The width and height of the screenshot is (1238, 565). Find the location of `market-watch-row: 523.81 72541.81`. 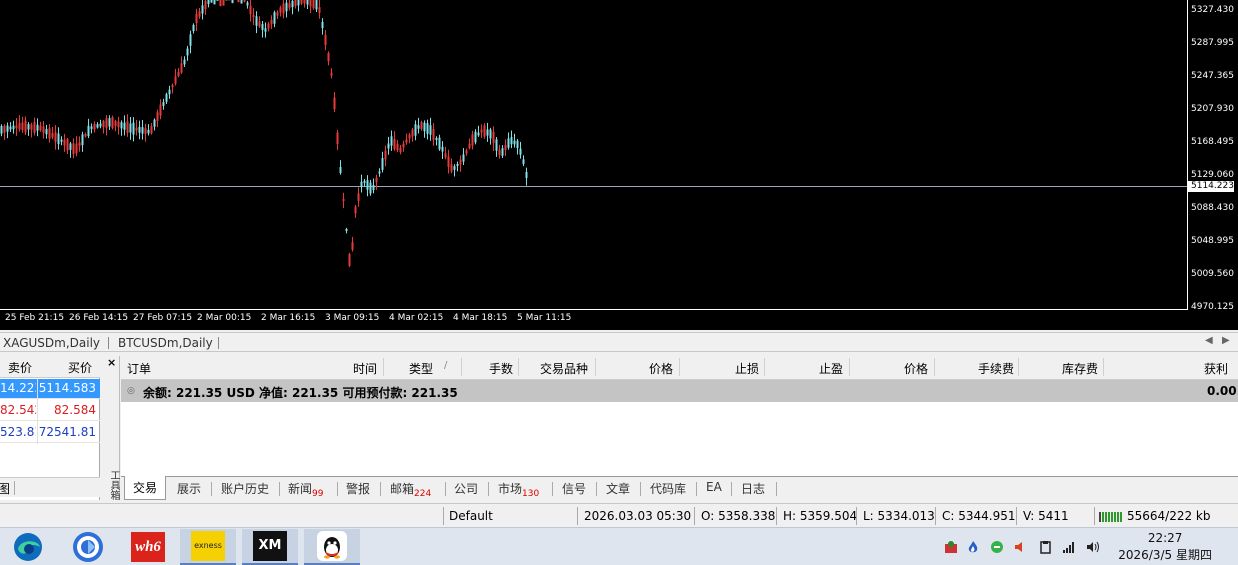

market-watch-row: 523.81 72541.81 is located at coordinates (50, 433).